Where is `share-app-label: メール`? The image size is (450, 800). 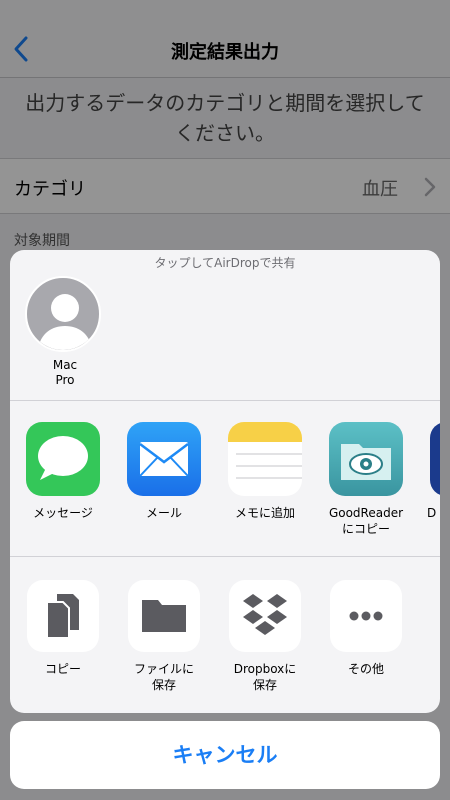 share-app-label: メール is located at coordinates (163, 513).